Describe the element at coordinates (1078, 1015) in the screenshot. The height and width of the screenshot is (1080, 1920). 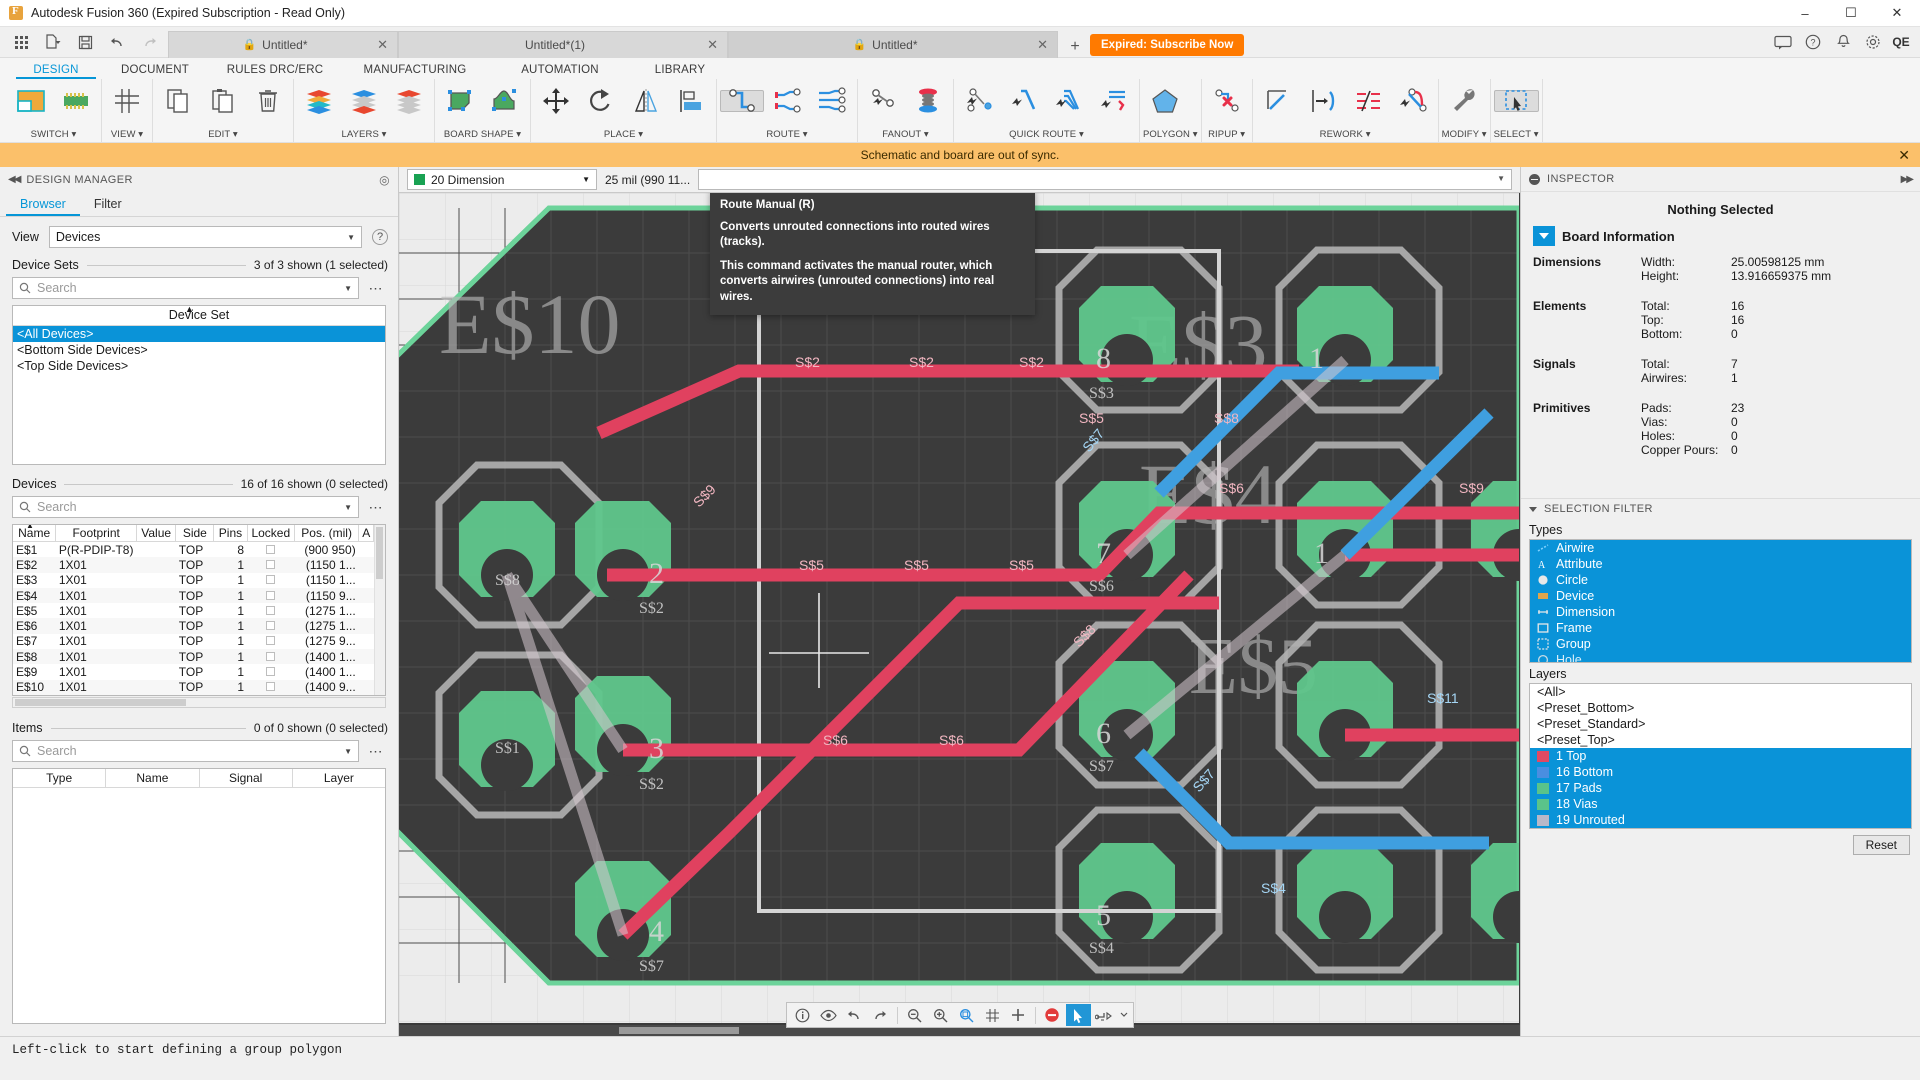
I see `cursor-select-icon` at that location.